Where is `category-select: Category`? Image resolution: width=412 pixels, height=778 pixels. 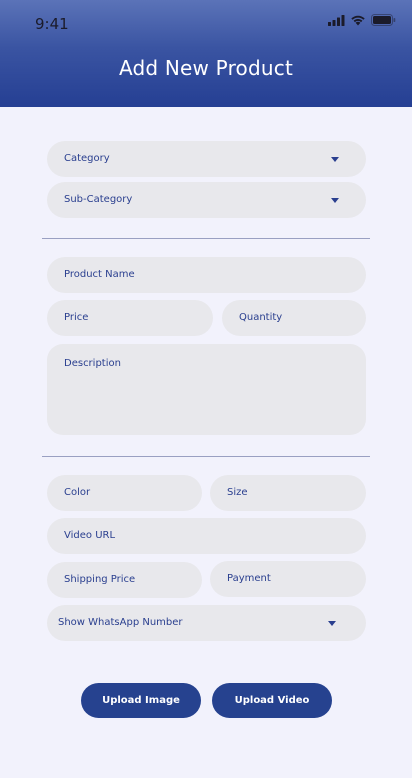
category-select: Category is located at coordinates (206, 159).